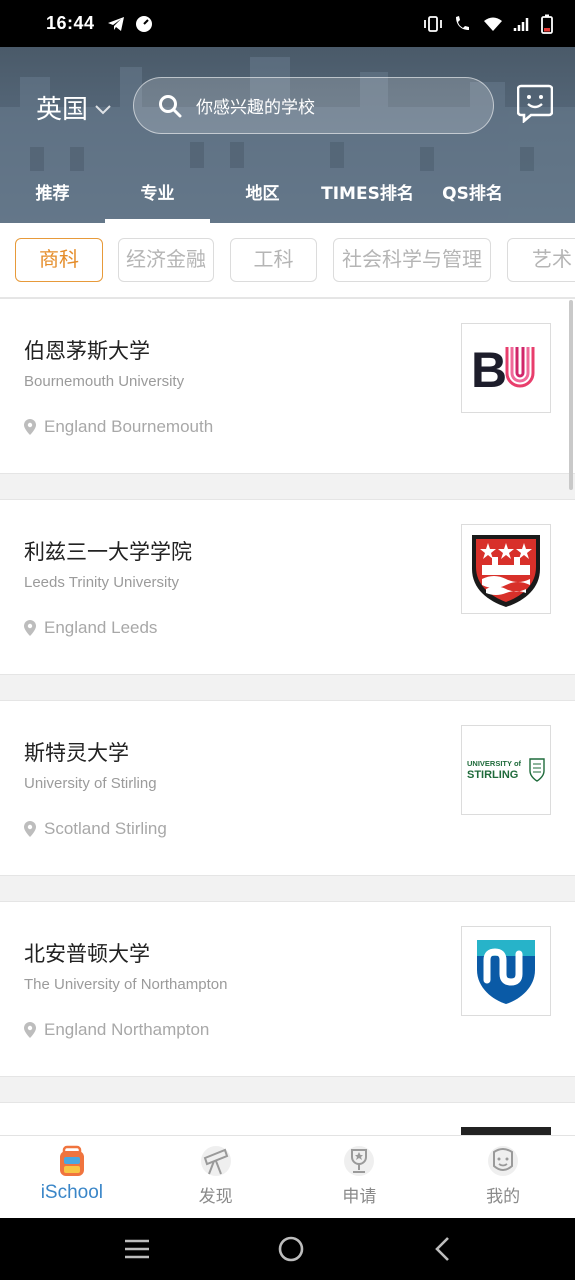 Image resolution: width=575 pixels, height=1280 pixels. I want to click on wifi-call-icon, so click(462, 22).